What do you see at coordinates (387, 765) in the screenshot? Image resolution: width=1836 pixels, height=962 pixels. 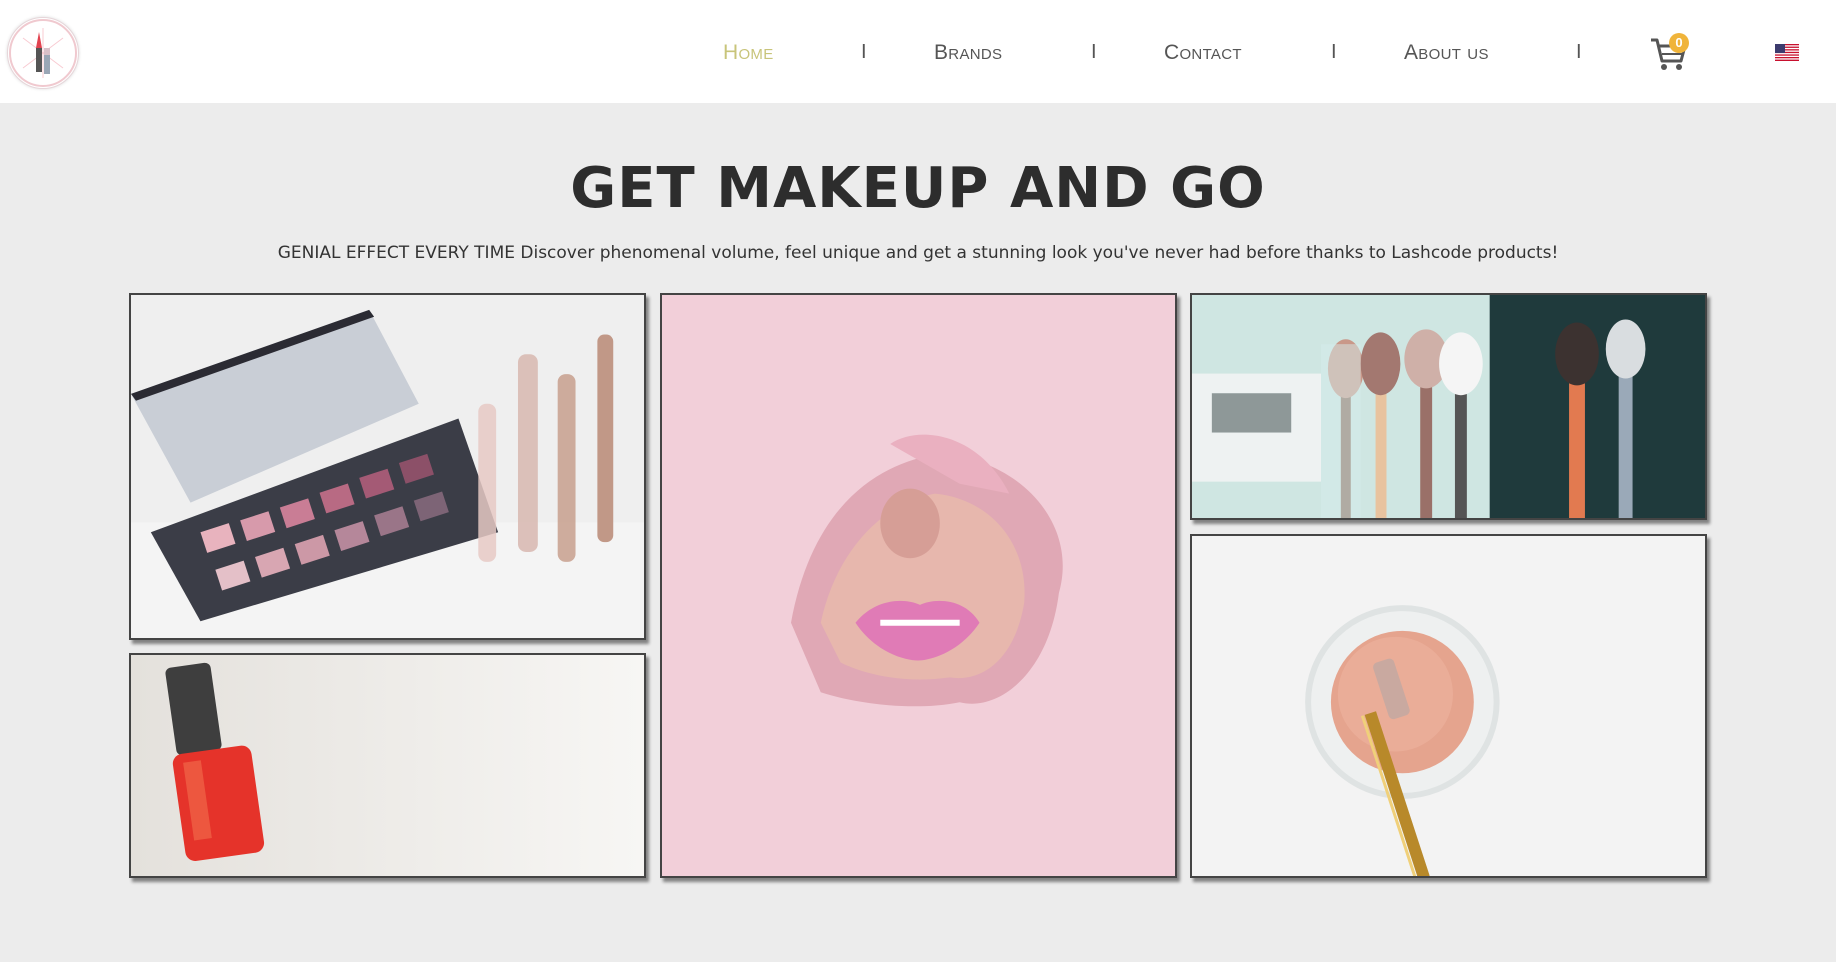 I see `red-nail-polish-image` at bounding box center [387, 765].